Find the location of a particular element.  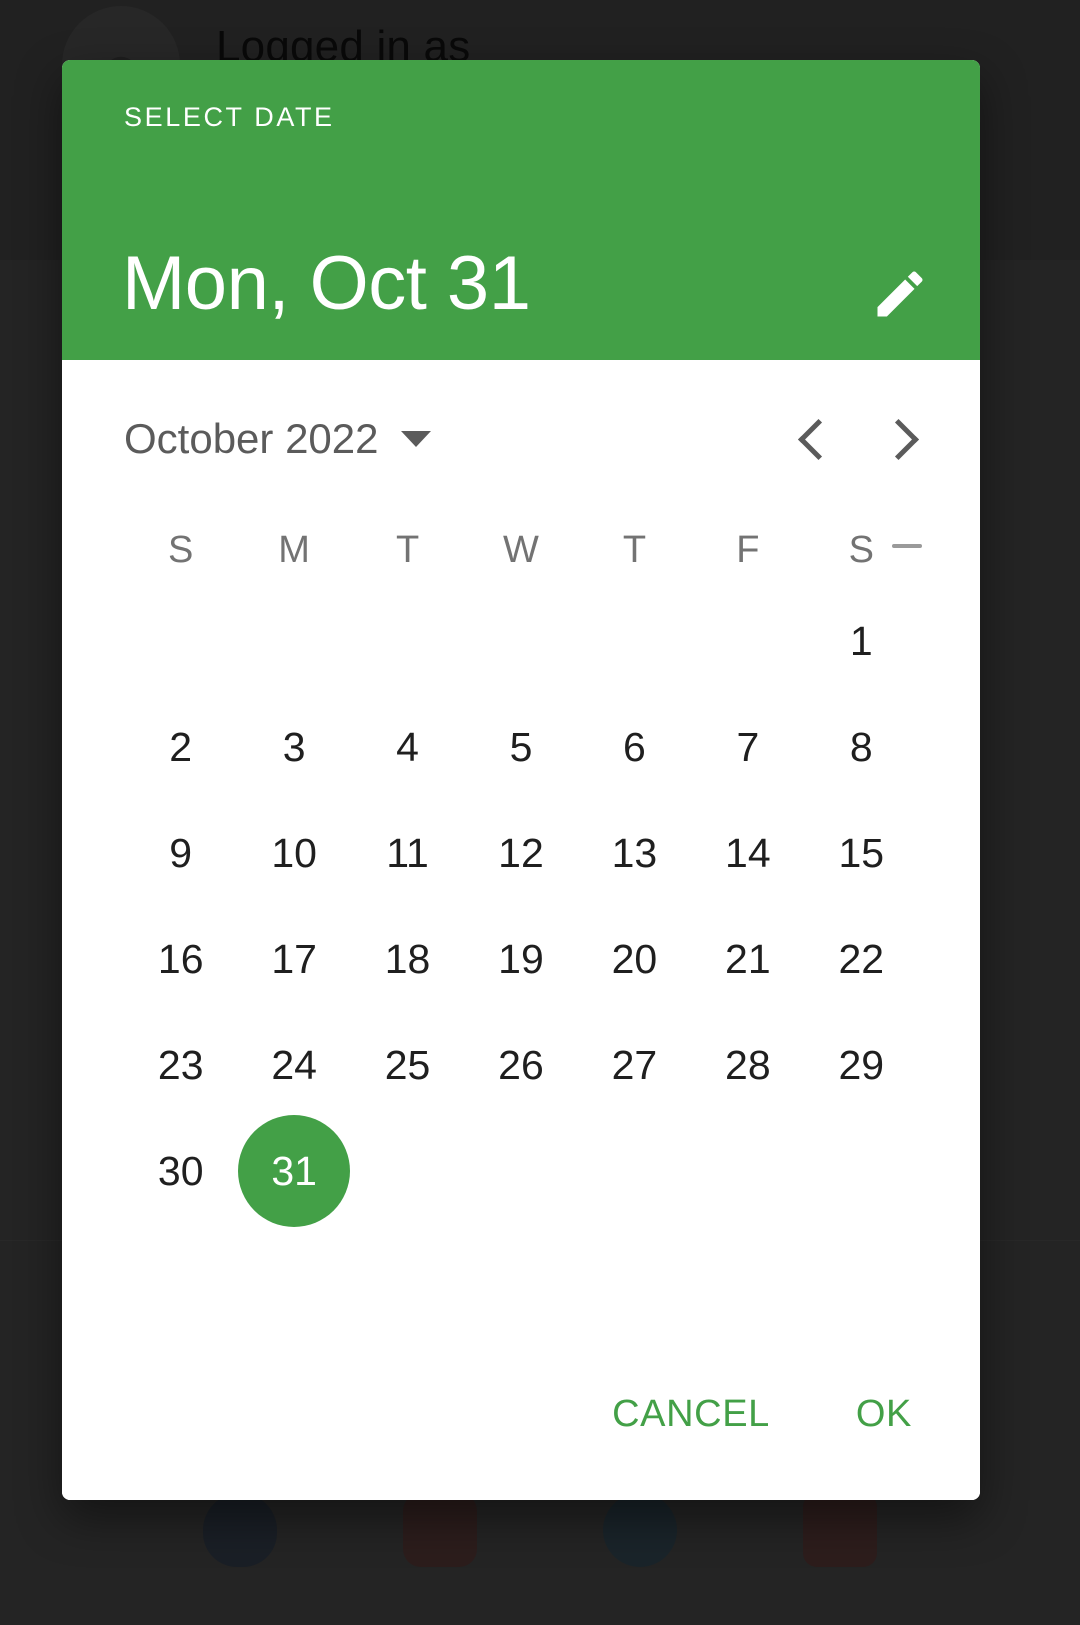

day-button-7: 7 is located at coordinates (748, 747).